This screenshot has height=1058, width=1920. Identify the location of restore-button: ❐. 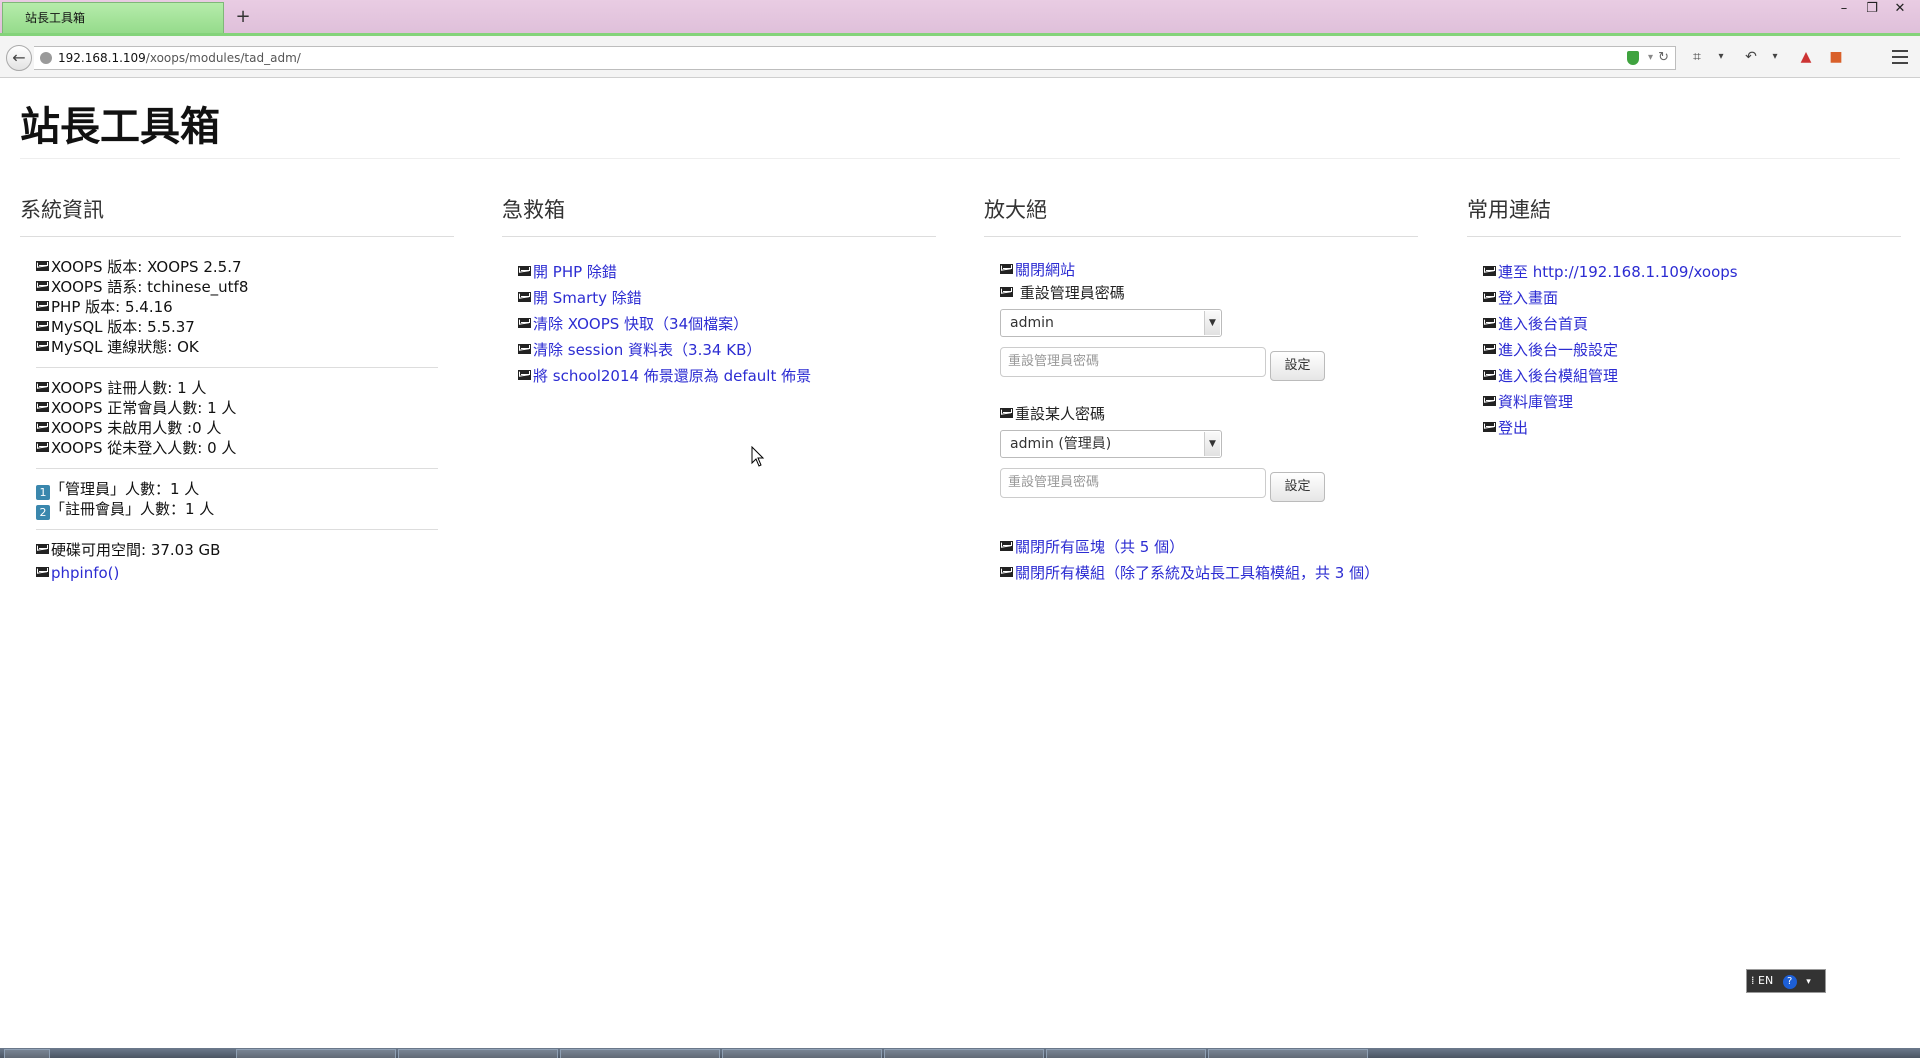
(1872, 10).